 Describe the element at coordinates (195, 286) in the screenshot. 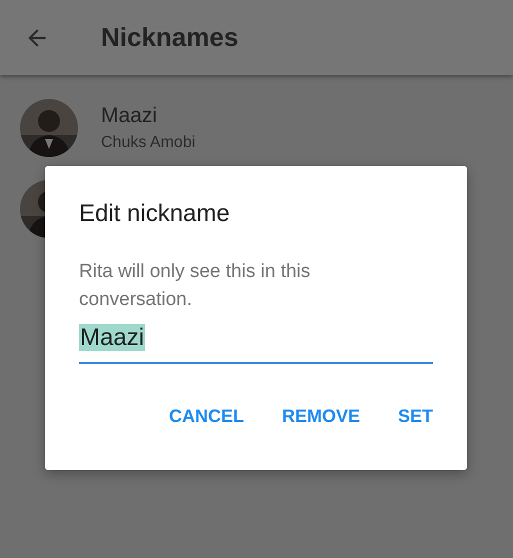

I see `dialog-message: Rita will only see this in this conversation.` at that location.